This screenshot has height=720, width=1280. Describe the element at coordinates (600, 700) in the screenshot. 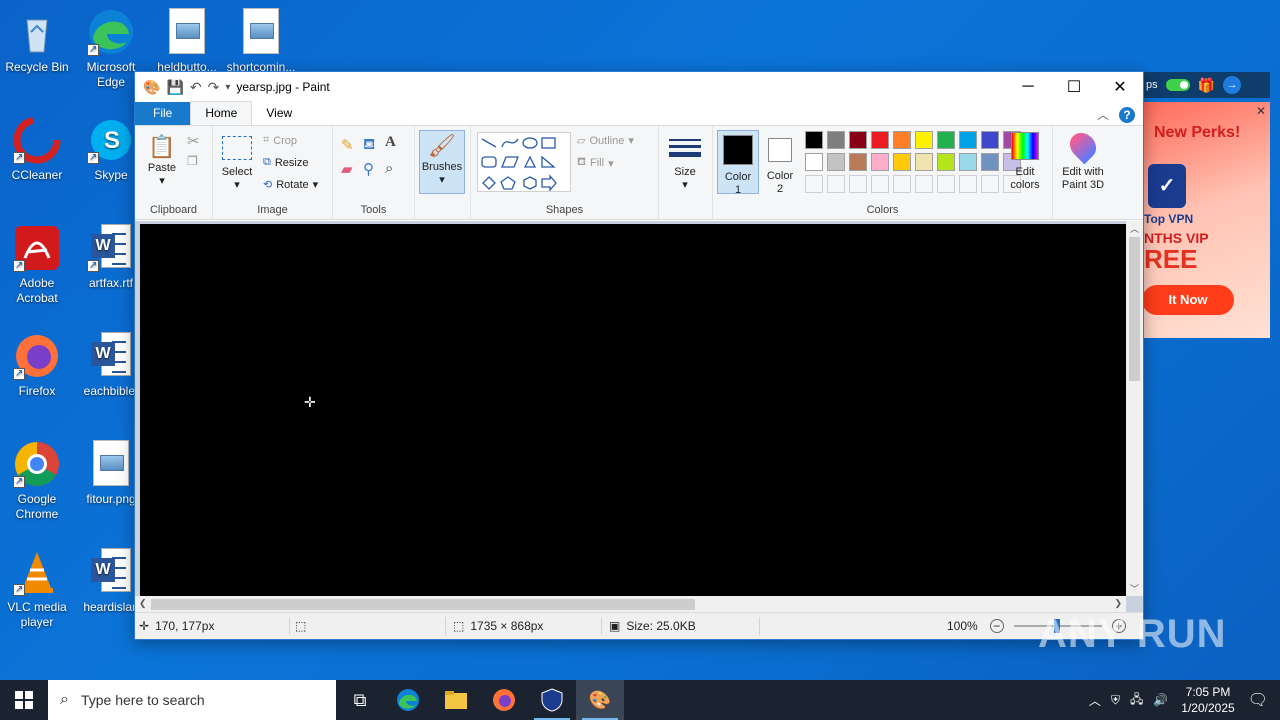

I see `taskbar-paint-icon: 🎨` at that location.